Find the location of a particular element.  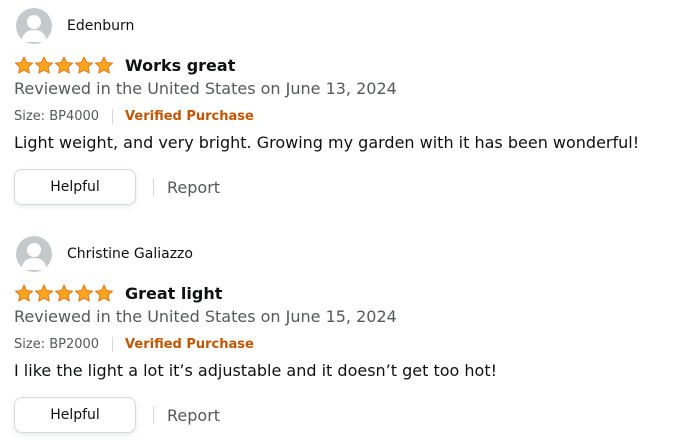

review-meta: Size: BP4000 Verified Purchase is located at coordinates (134, 116).